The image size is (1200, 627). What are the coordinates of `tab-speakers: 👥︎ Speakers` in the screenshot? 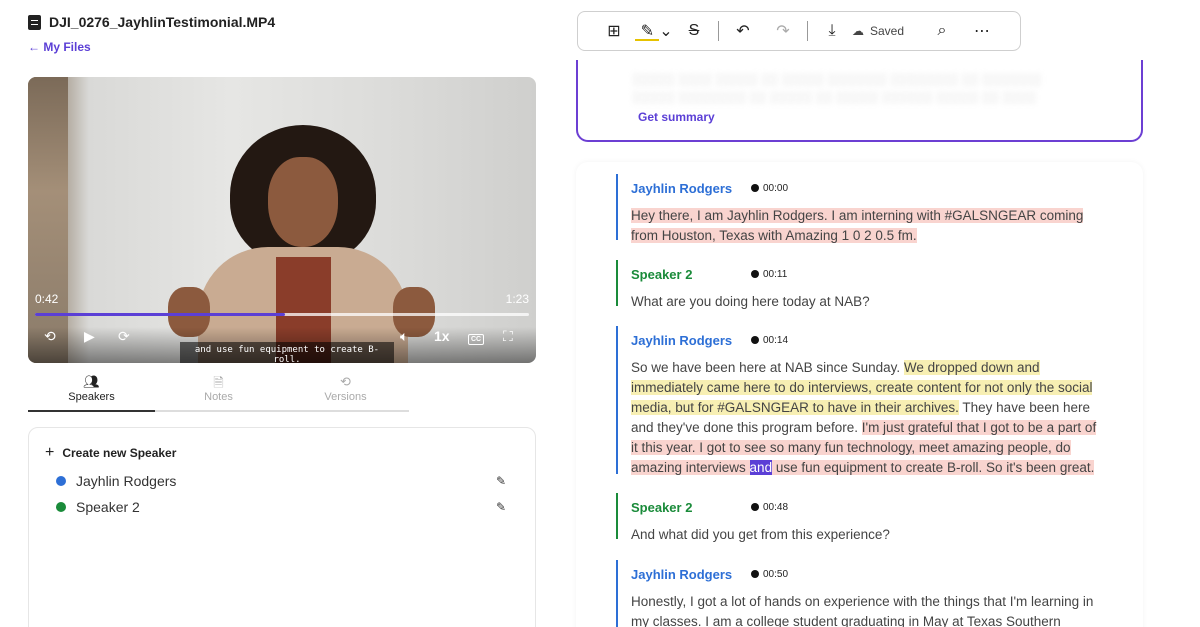 It's located at (91, 393).